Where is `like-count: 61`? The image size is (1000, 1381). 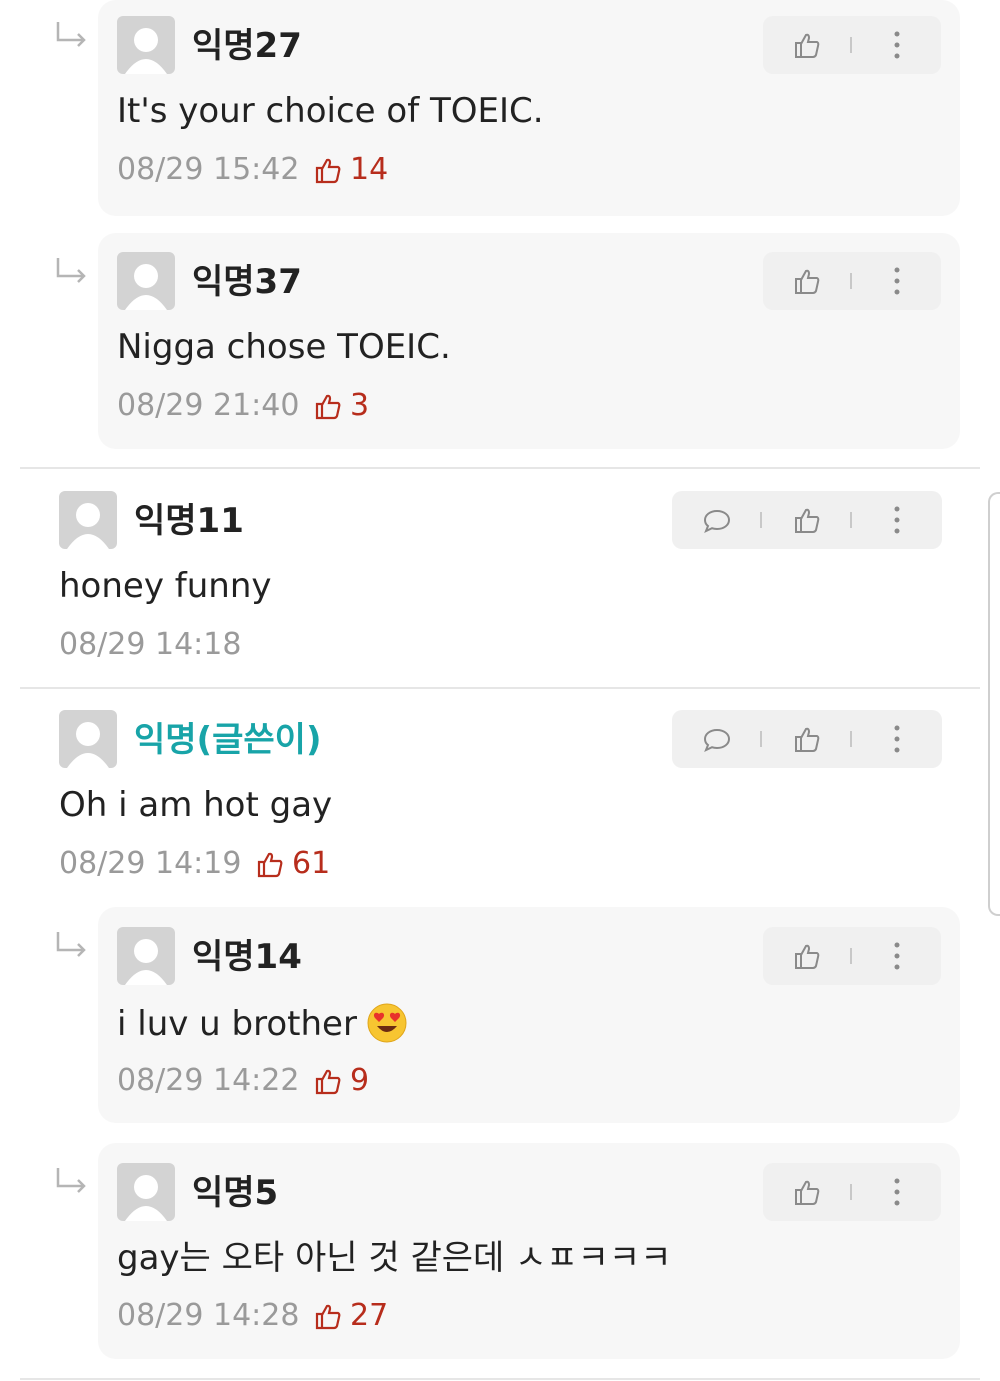
like-count: 61 is located at coordinates (311, 863).